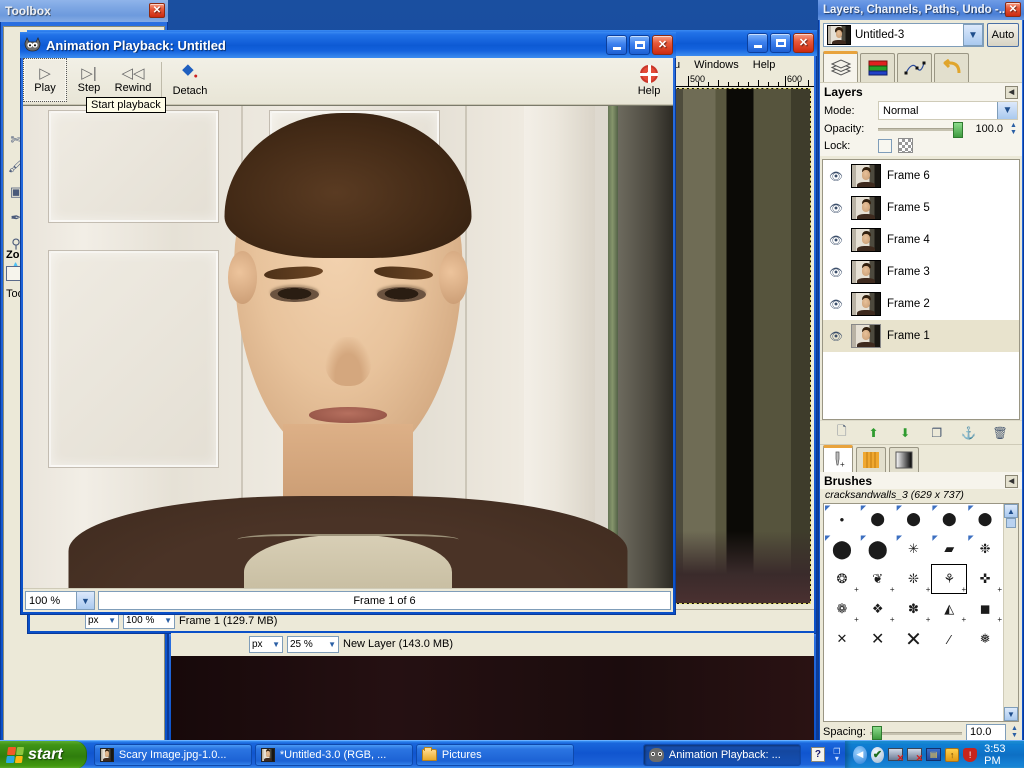 The image size is (1024, 768). Describe the element at coordinates (878, 609) in the screenshot. I see `list-item: + ❖` at that location.